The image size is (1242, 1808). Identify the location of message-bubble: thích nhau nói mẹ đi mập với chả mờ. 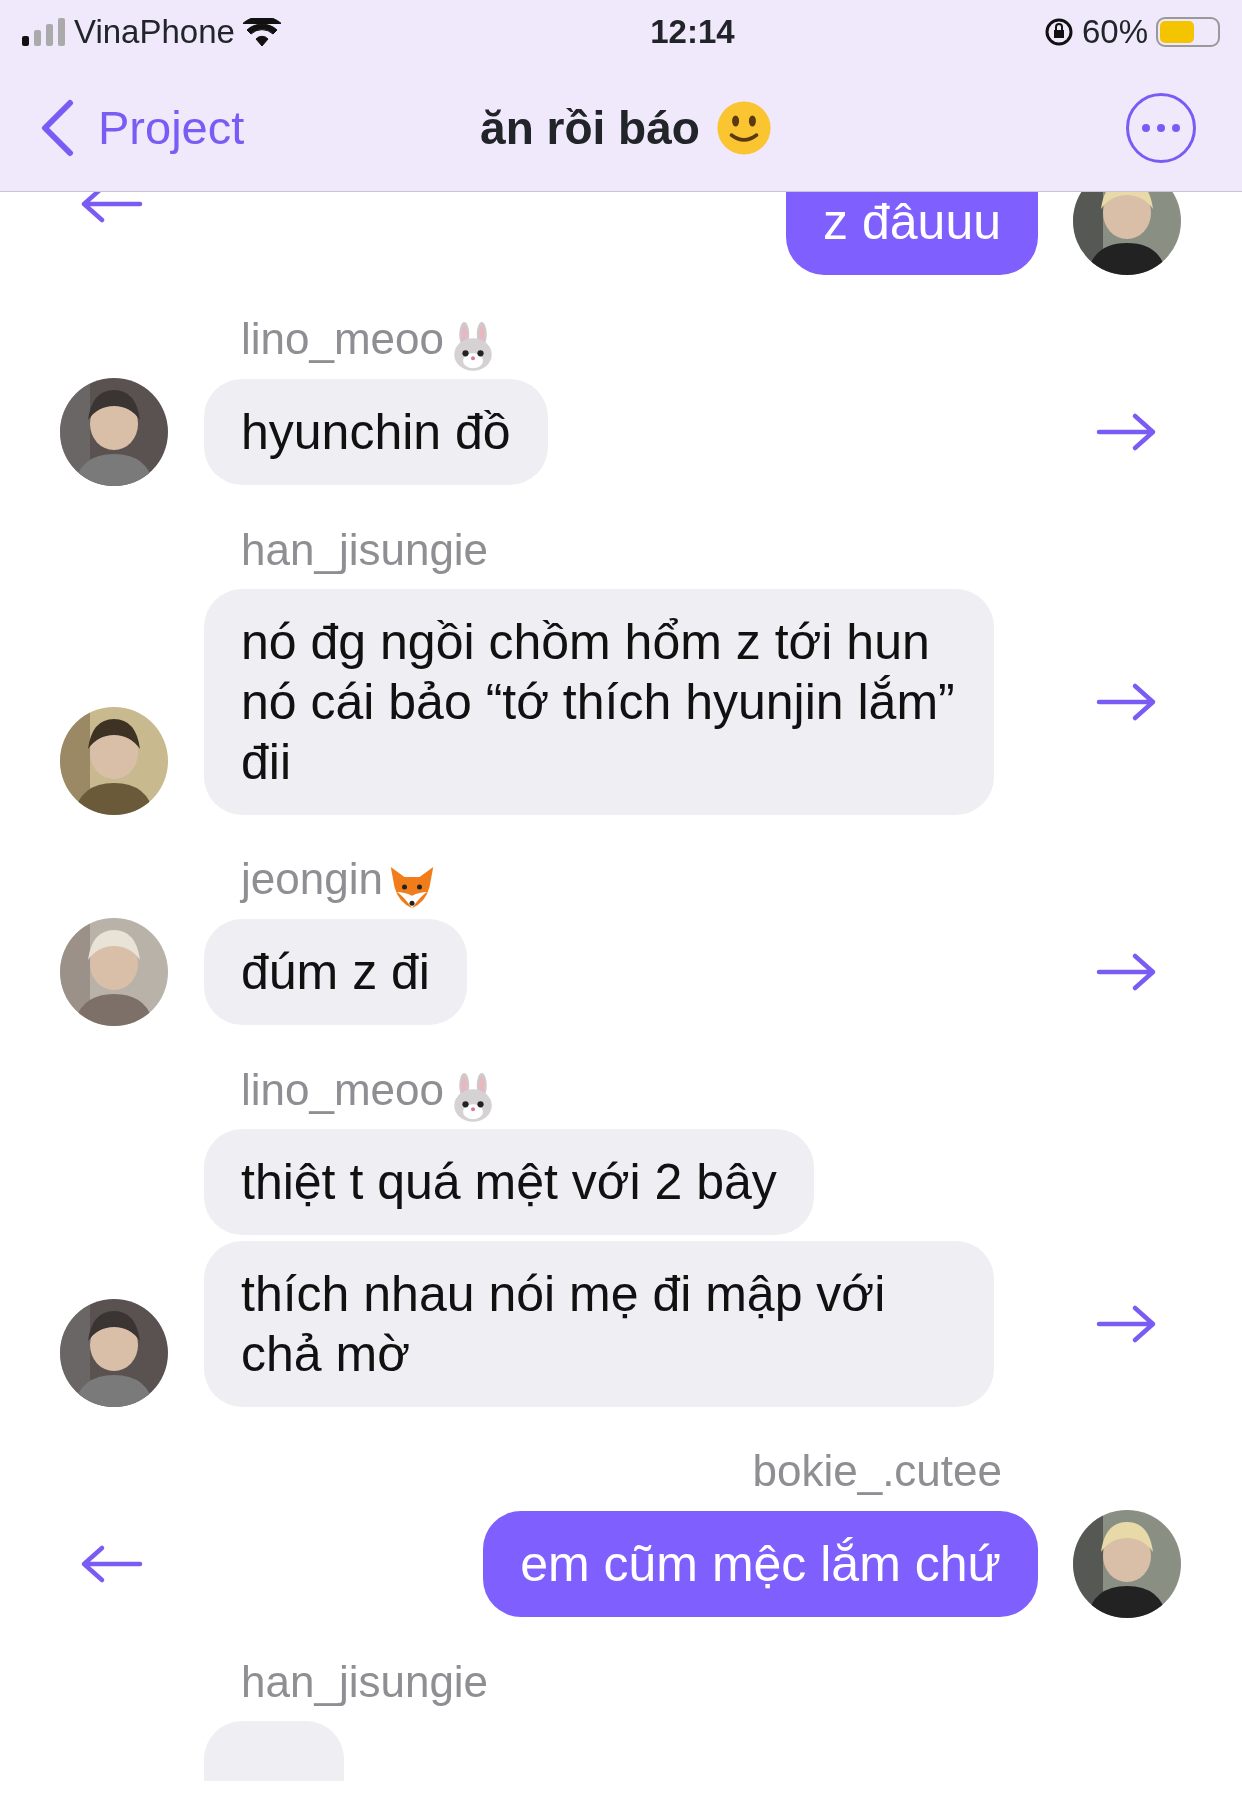
(599, 1324).